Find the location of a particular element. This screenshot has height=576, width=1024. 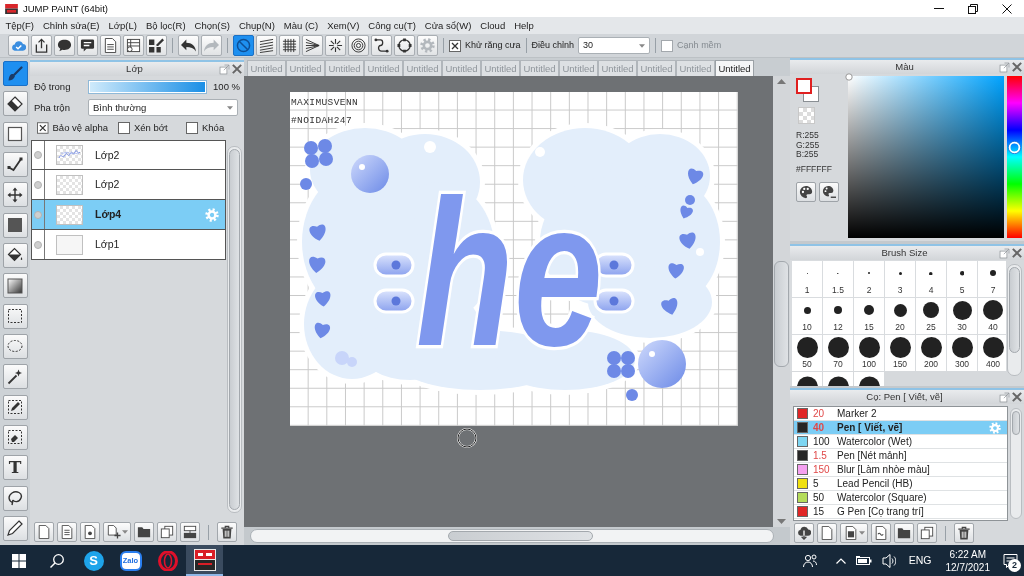

document-button is located at coordinates (110, 45).